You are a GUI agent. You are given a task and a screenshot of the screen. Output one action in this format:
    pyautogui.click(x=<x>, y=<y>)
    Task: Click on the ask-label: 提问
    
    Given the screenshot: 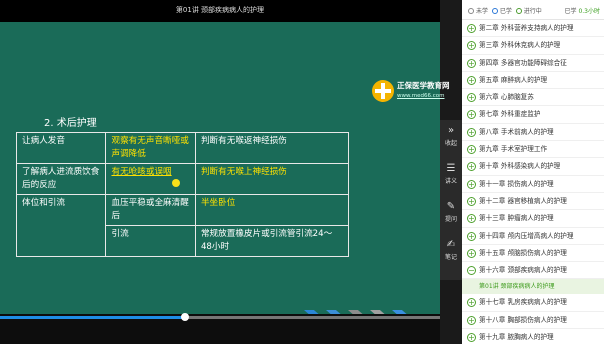 What is the action you would take?
    pyautogui.click(x=450, y=219)
    